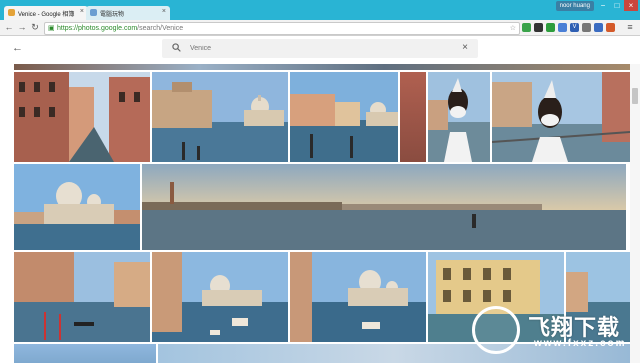 The image size is (640, 363). I want to click on site-watermark: 飞翔下载 www.fxxz.com, so click(552, 332).